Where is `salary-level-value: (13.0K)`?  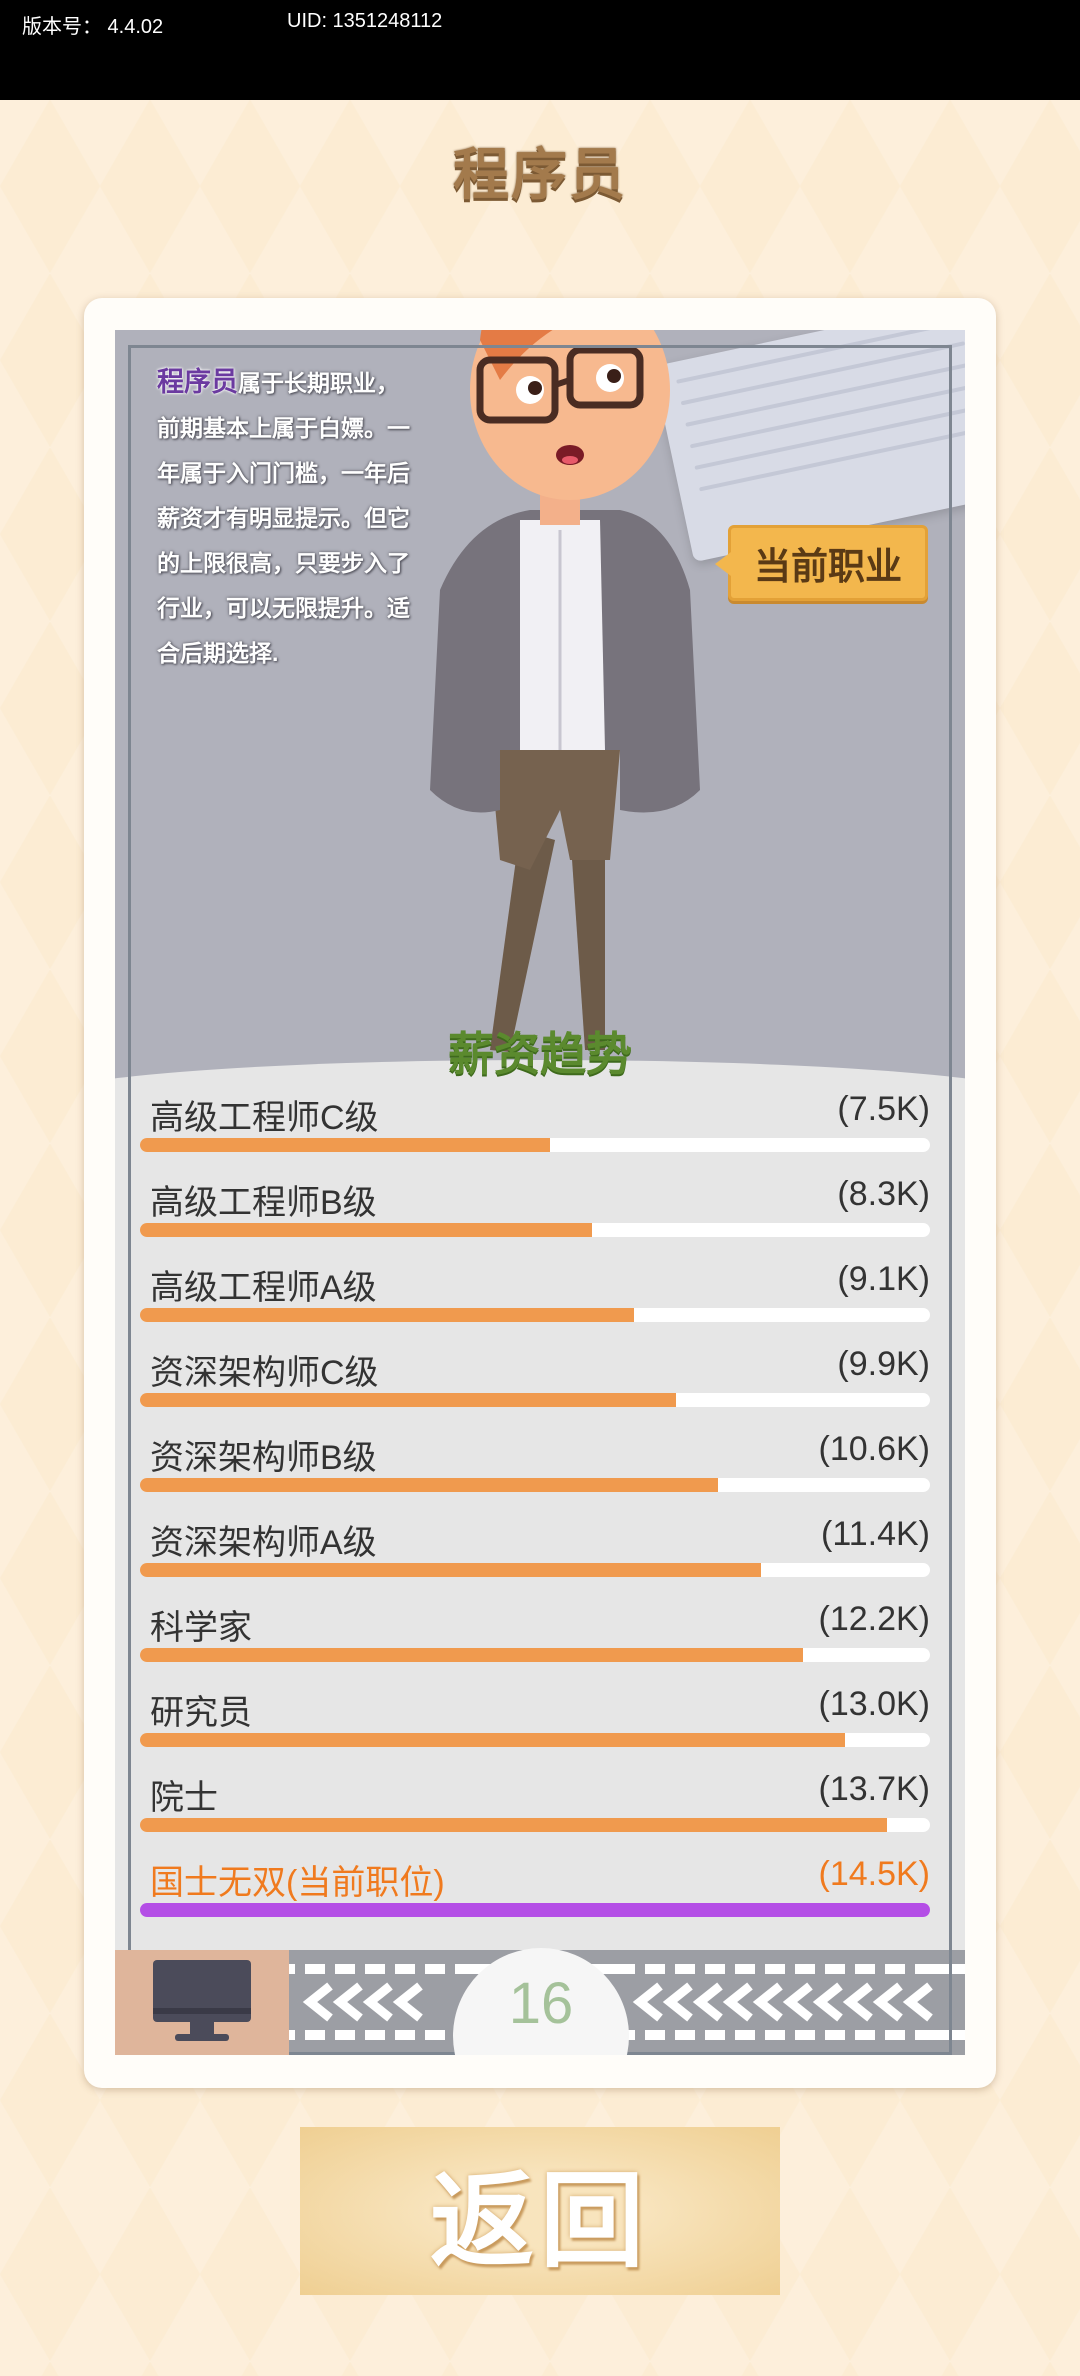
salary-level-value: (13.0K) is located at coordinates (874, 1704).